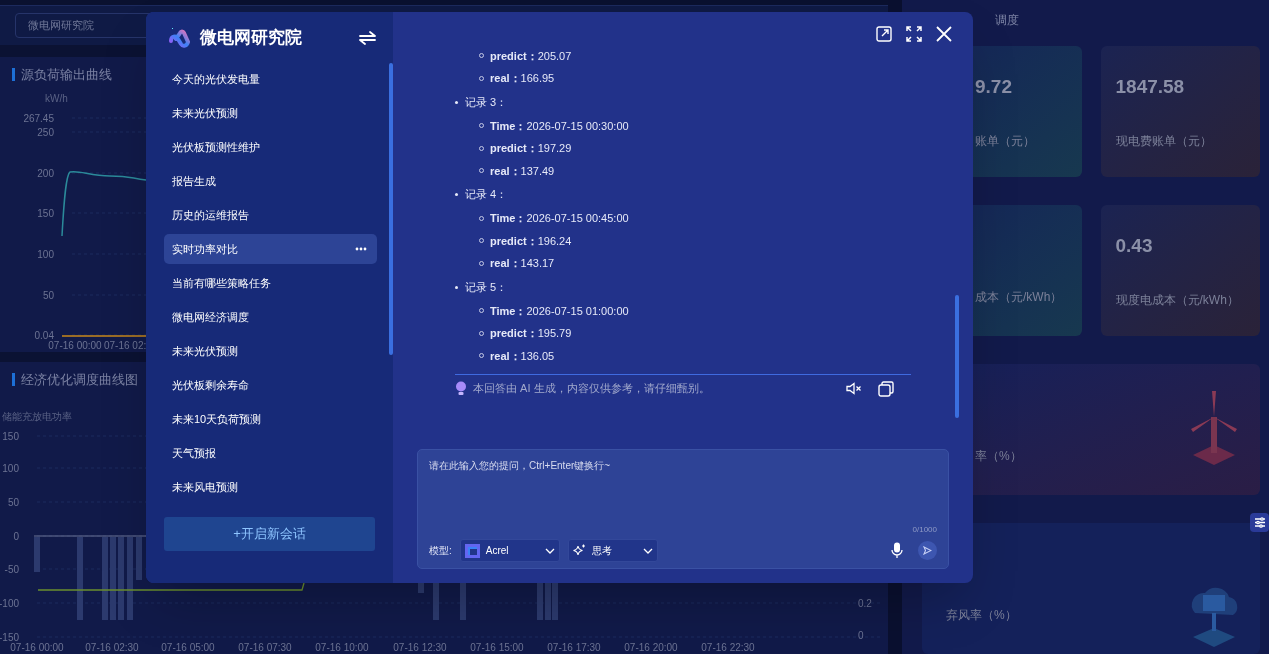 The height and width of the screenshot is (654, 1269). What do you see at coordinates (270, 487) in the screenshot?
I see `conversation-item: 未来风电预测` at bounding box center [270, 487].